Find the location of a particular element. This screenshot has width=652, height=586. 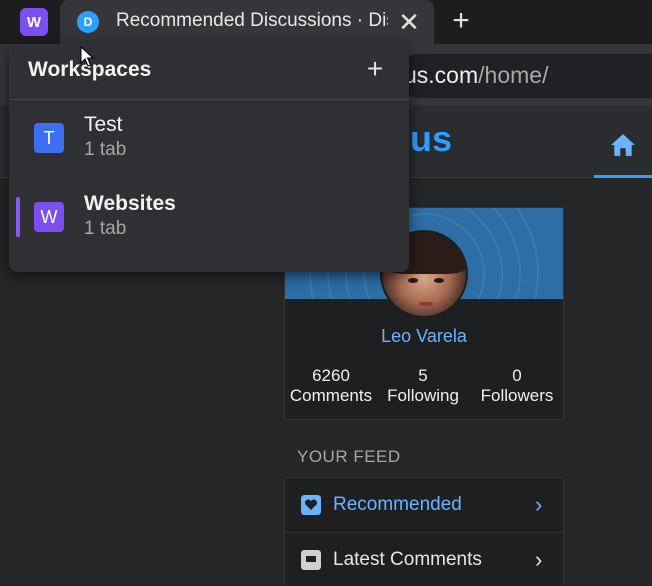

stat-following: 5 Following is located at coordinates (423, 386).